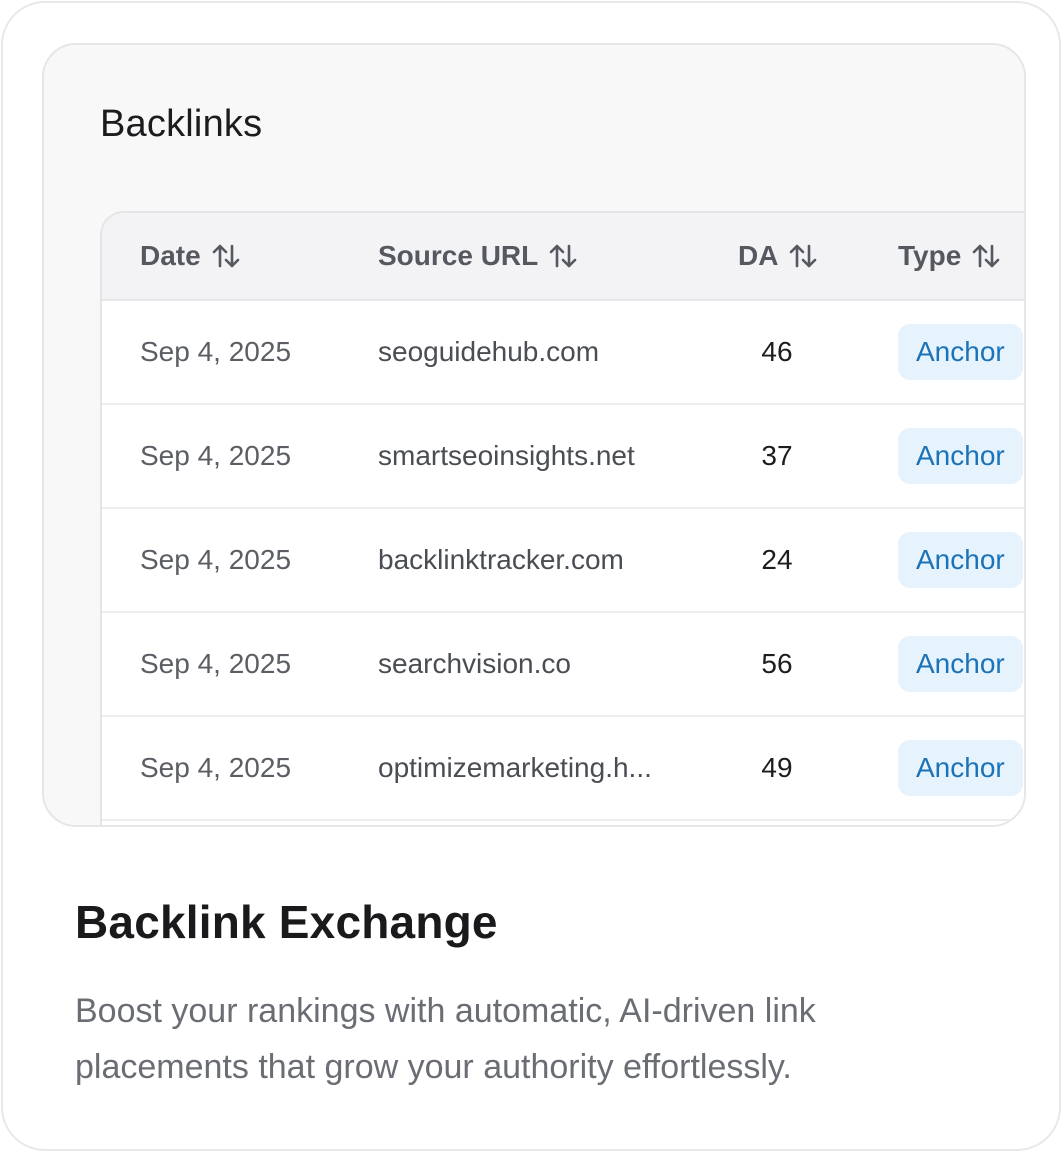  What do you see at coordinates (777, 351) in the screenshot?
I see `cell-da: 46` at bounding box center [777, 351].